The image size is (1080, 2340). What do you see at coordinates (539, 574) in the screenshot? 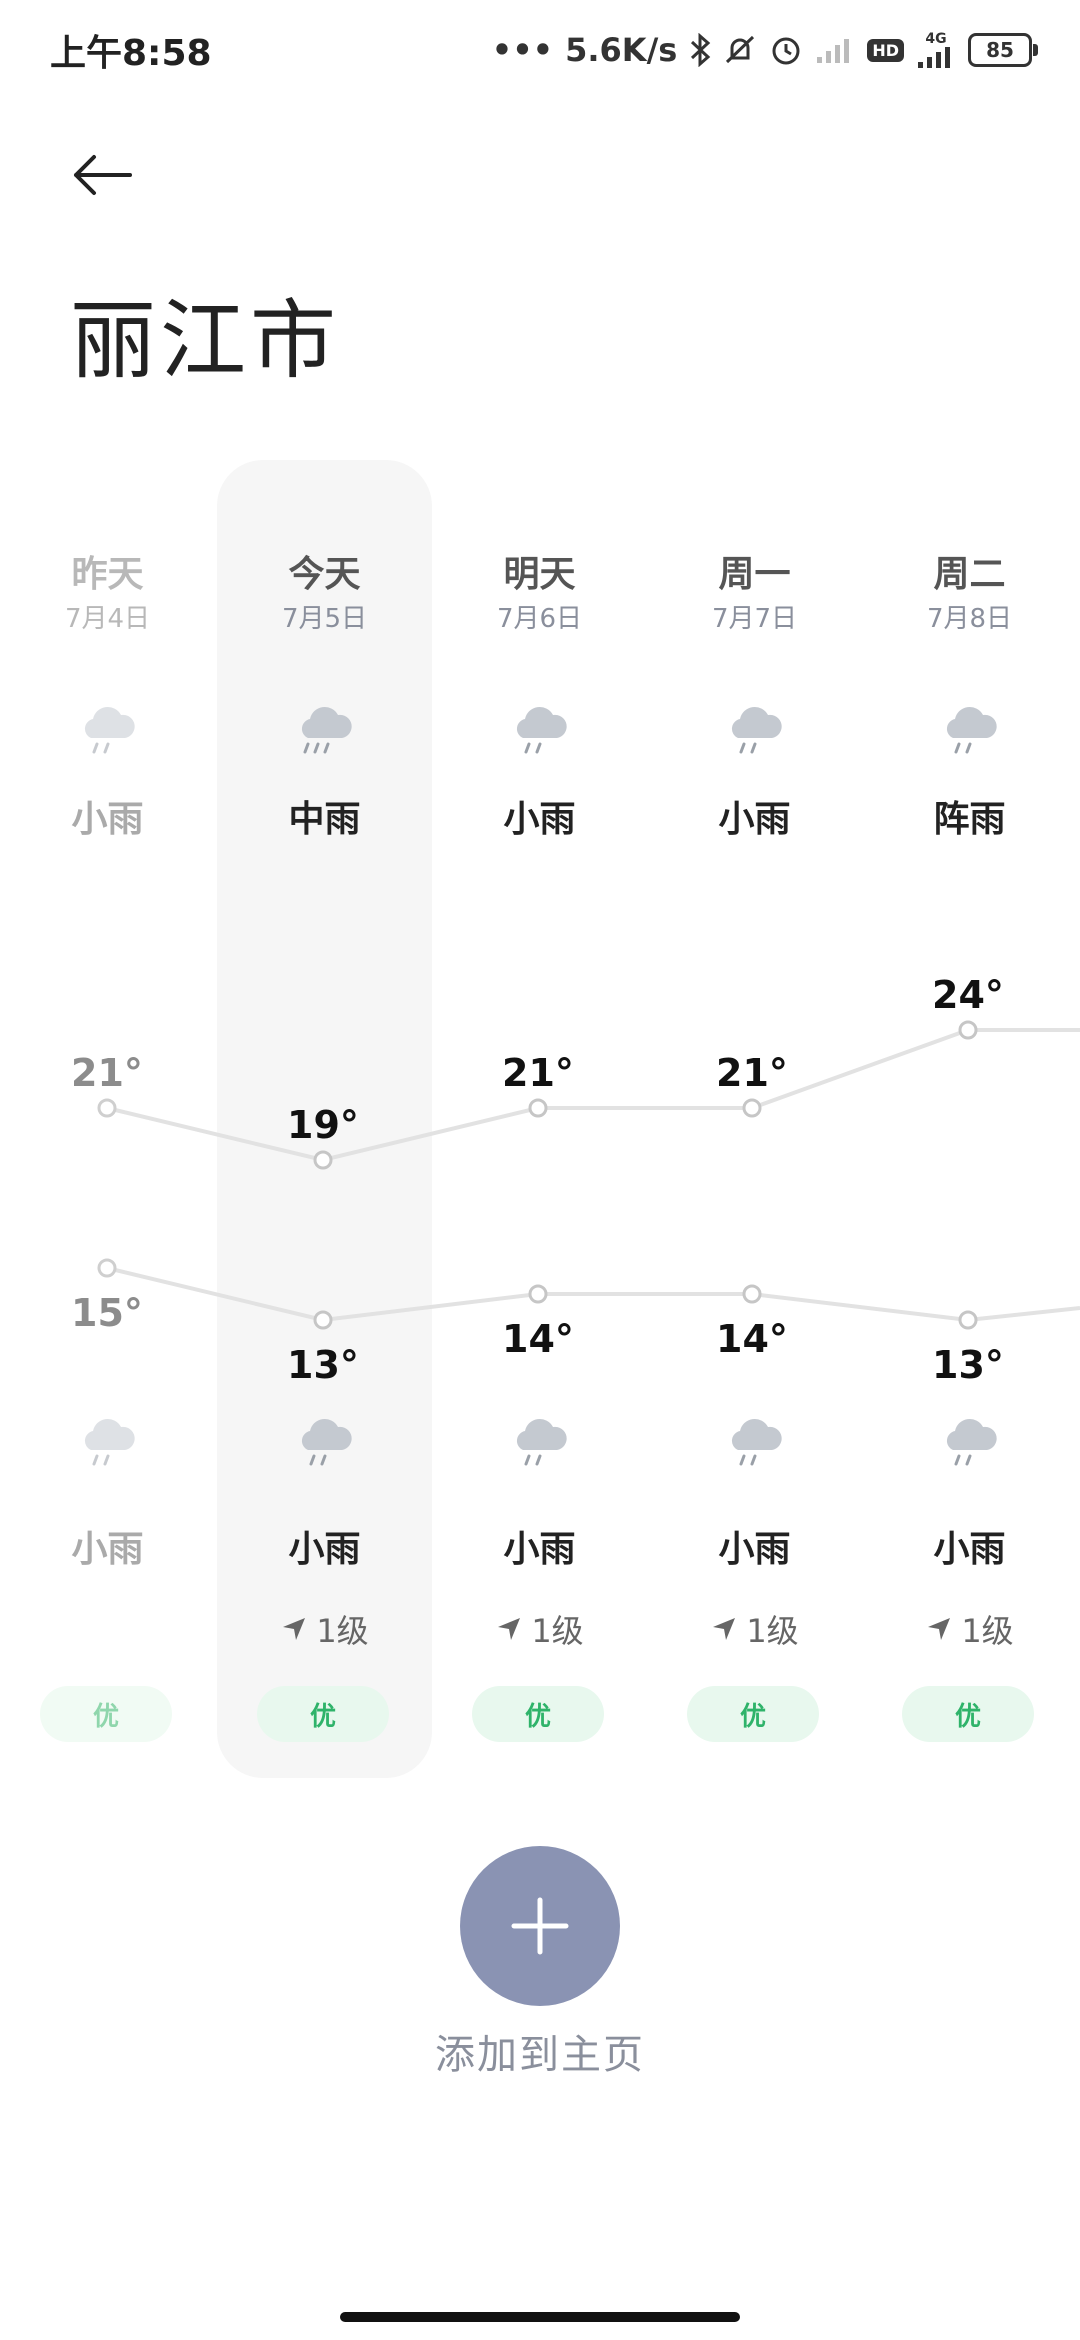
I see `day-name: 明天` at bounding box center [539, 574].